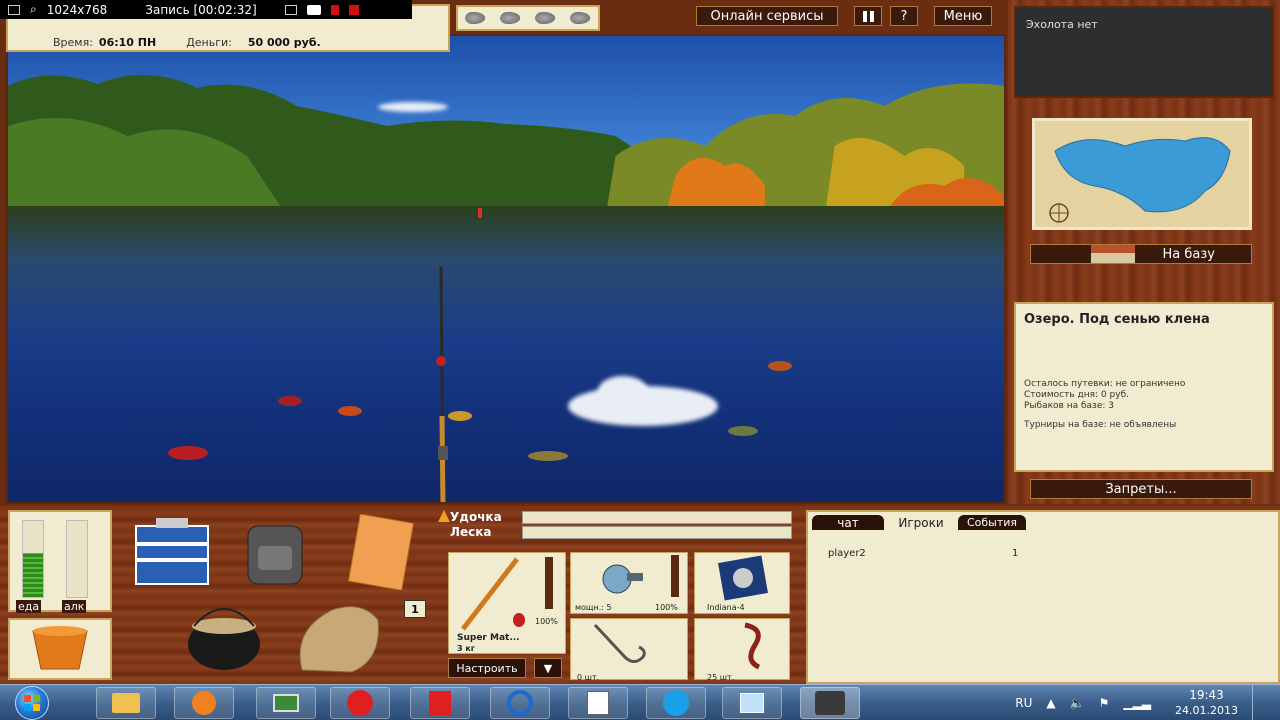 This screenshot has height=720, width=1280. I want to click on minimize-icon, so click(290, 9).